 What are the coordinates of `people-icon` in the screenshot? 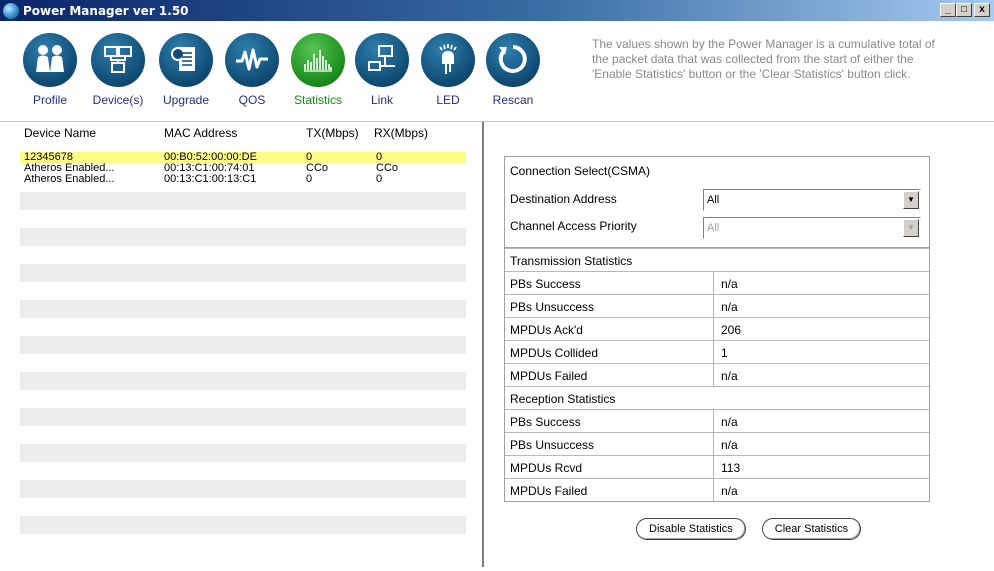 It's located at (50, 58).